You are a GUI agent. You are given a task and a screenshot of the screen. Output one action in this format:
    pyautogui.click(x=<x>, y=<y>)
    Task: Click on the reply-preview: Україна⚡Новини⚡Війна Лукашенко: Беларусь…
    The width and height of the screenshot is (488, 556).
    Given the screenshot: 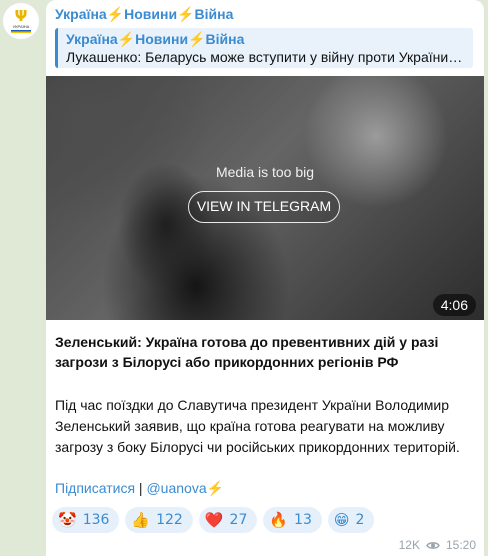 What is the action you would take?
    pyautogui.click(x=264, y=48)
    